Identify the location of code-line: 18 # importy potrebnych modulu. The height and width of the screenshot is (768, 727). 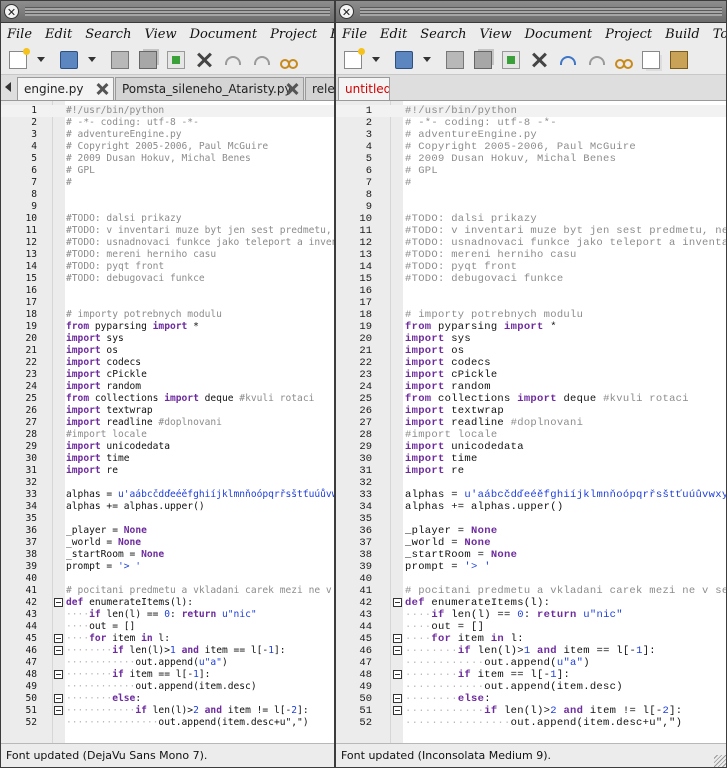
(531, 315).